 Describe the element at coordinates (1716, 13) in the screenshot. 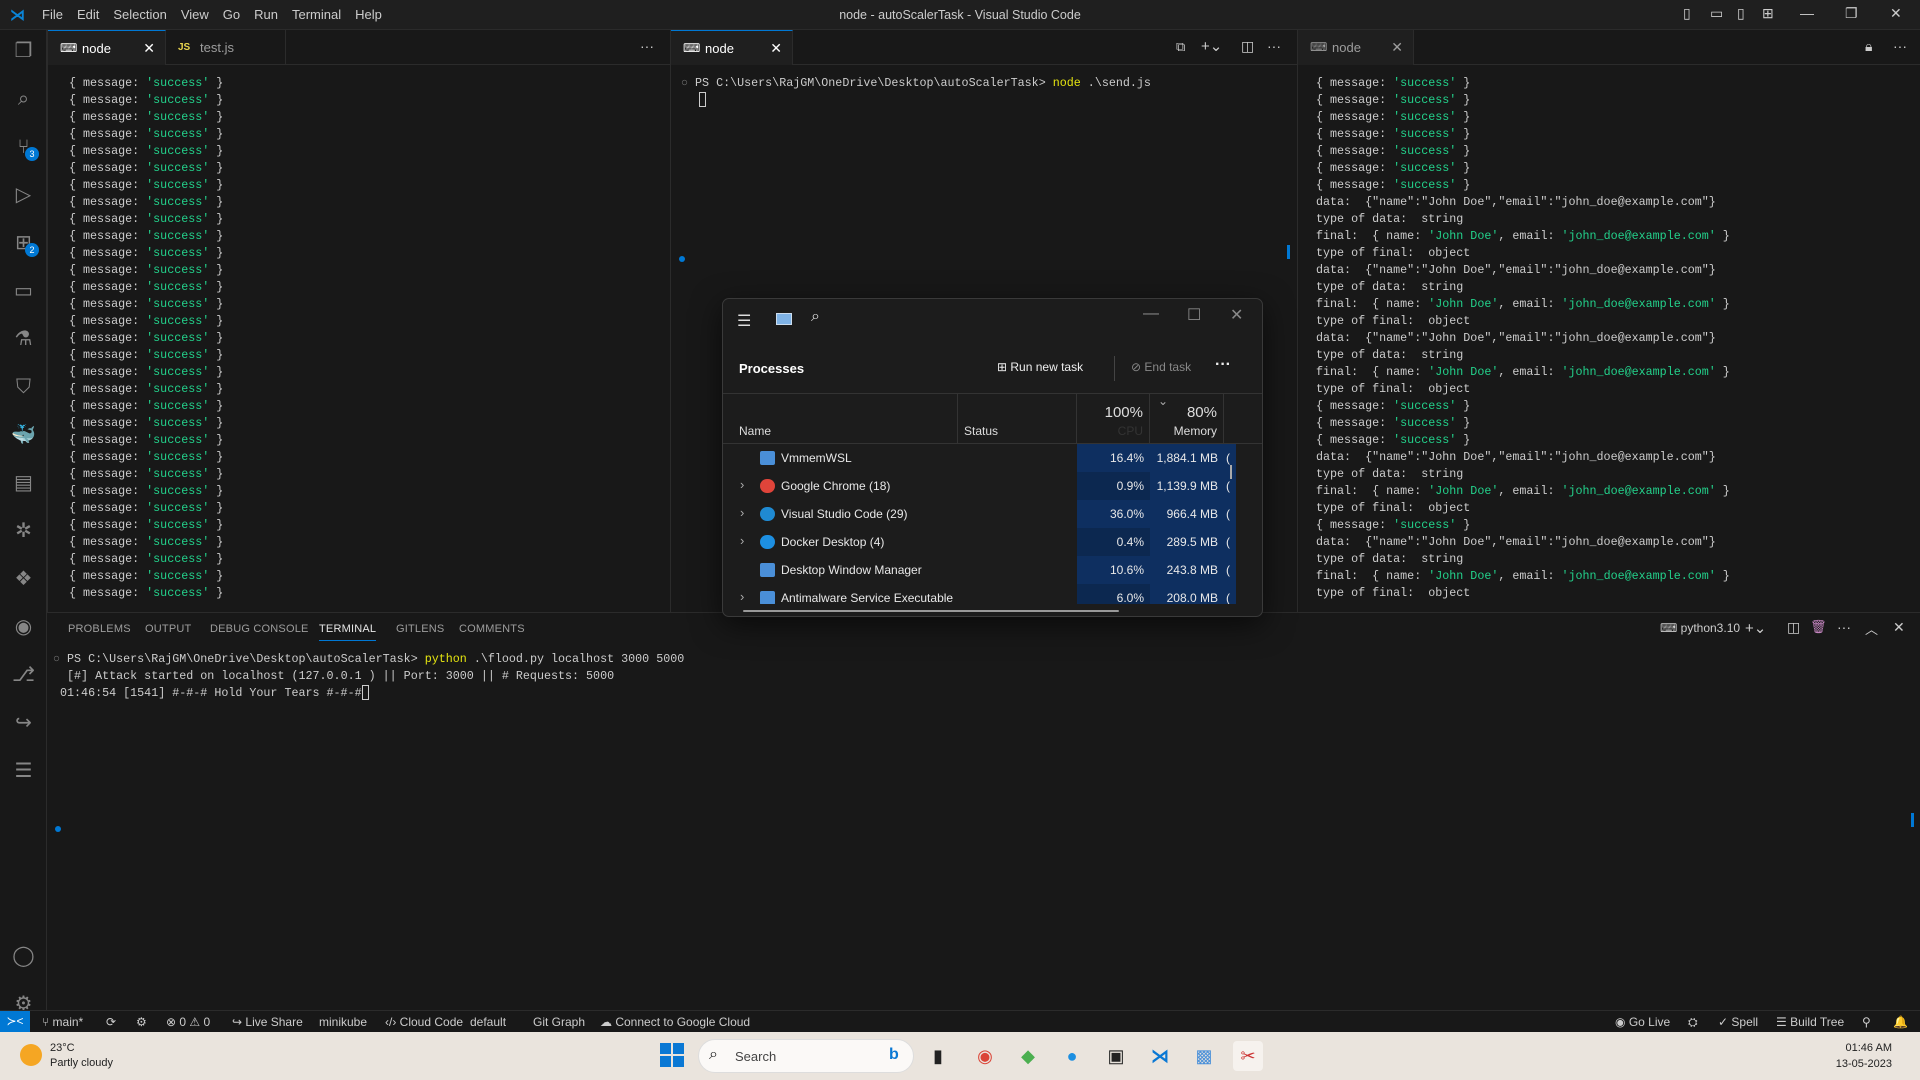

I see `toggle-panel-icon: ▭` at that location.